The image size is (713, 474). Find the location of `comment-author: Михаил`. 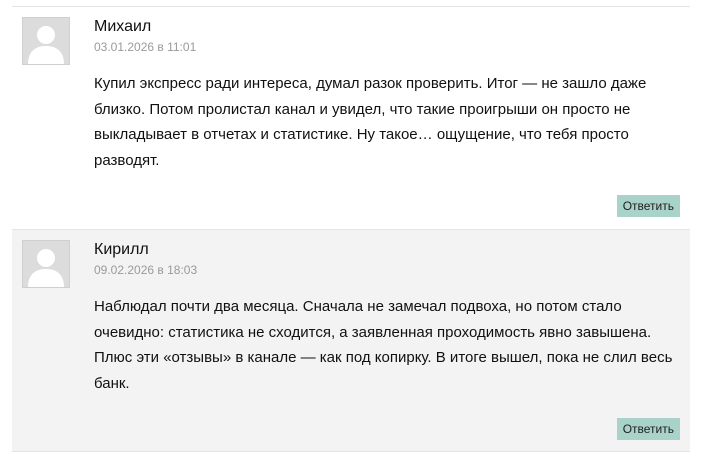

comment-author: Михаил is located at coordinates (123, 26).